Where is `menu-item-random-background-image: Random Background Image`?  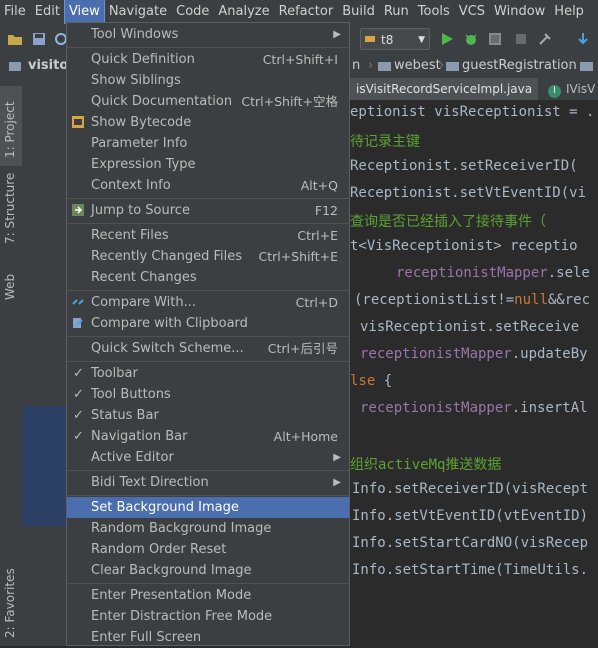 menu-item-random-background-image: Random Background Image is located at coordinates (208, 528).